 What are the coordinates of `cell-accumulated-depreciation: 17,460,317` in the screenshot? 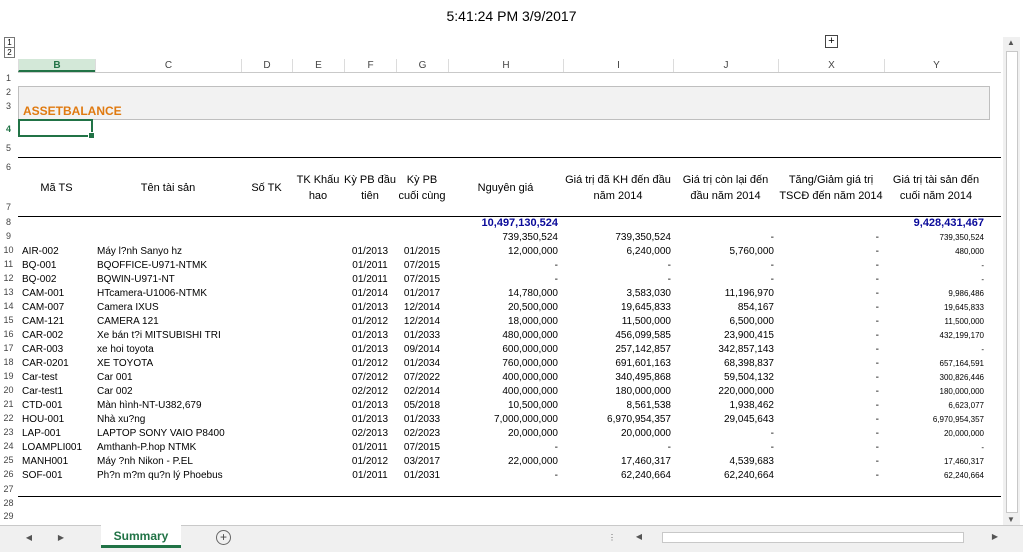 It's located at (617, 462).